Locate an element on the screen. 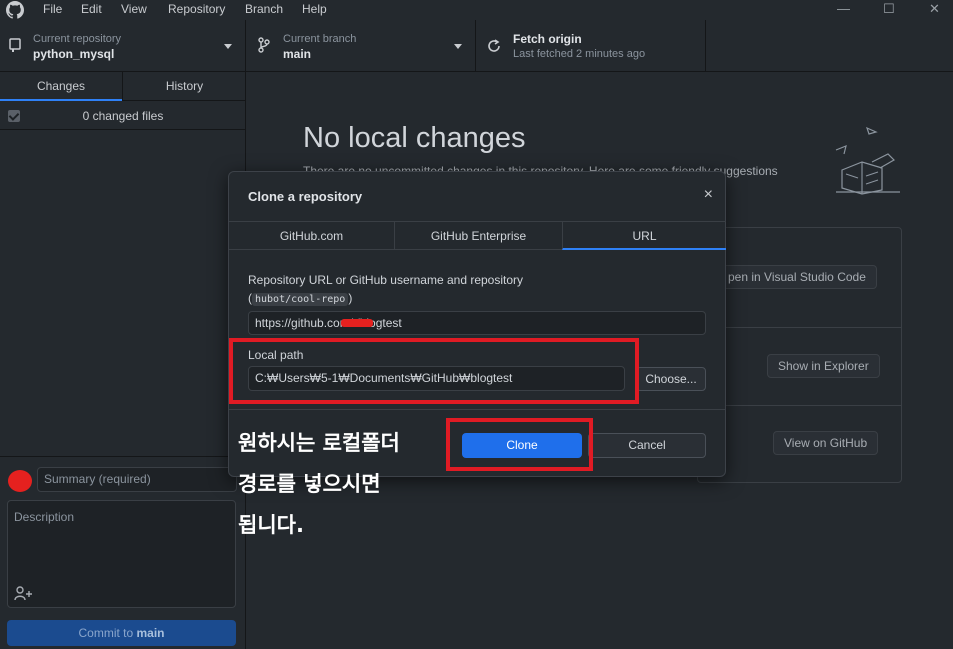 The image size is (953, 649). annotation-line: 경로를 넣으시면 is located at coordinates (309, 484).